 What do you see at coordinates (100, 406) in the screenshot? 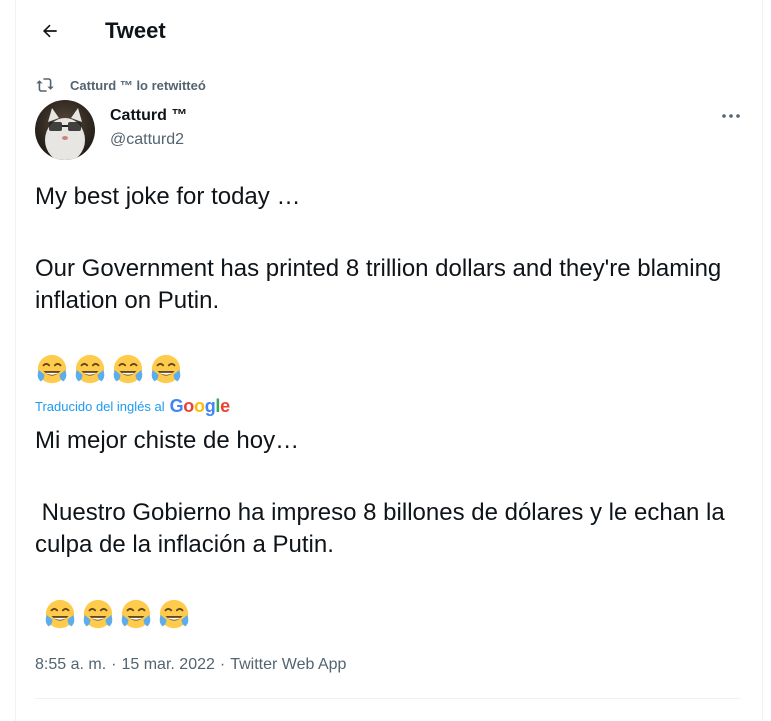
I see `translated-label: Traducido del inglés al` at bounding box center [100, 406].